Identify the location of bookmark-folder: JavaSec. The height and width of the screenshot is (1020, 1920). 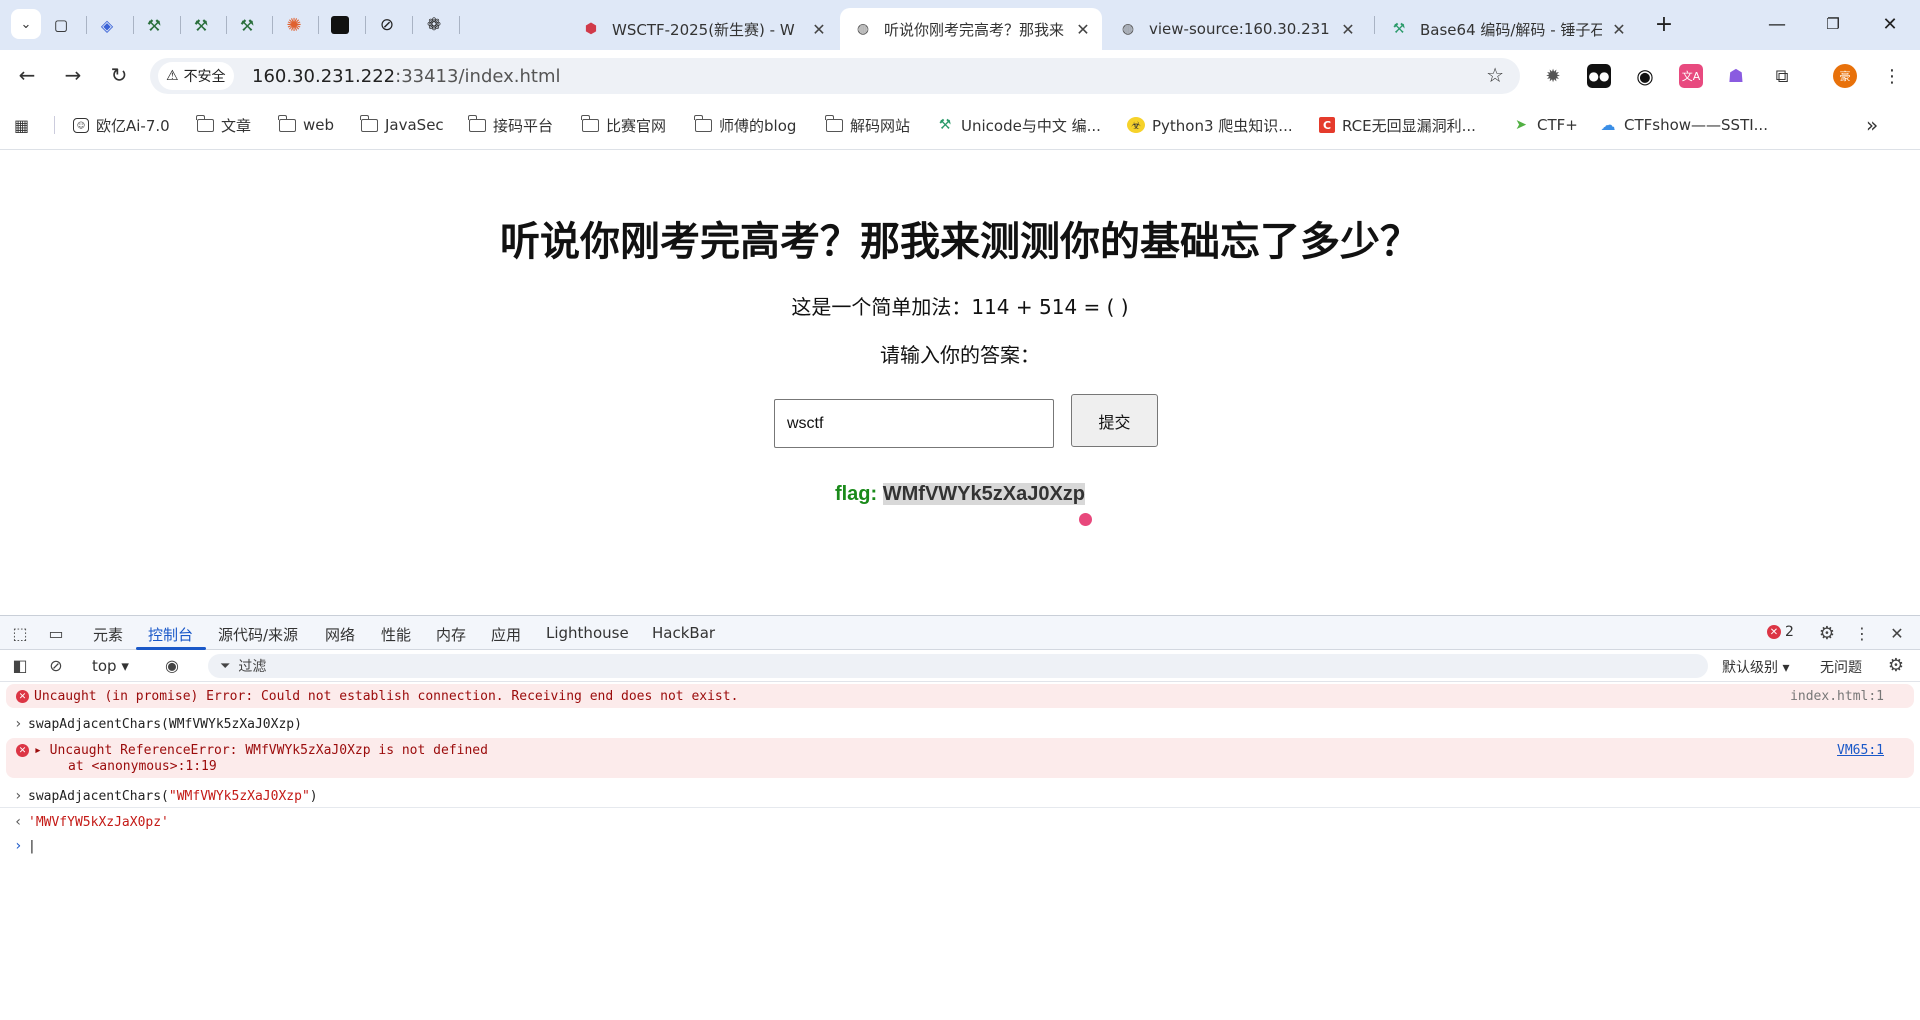
(401, 125).